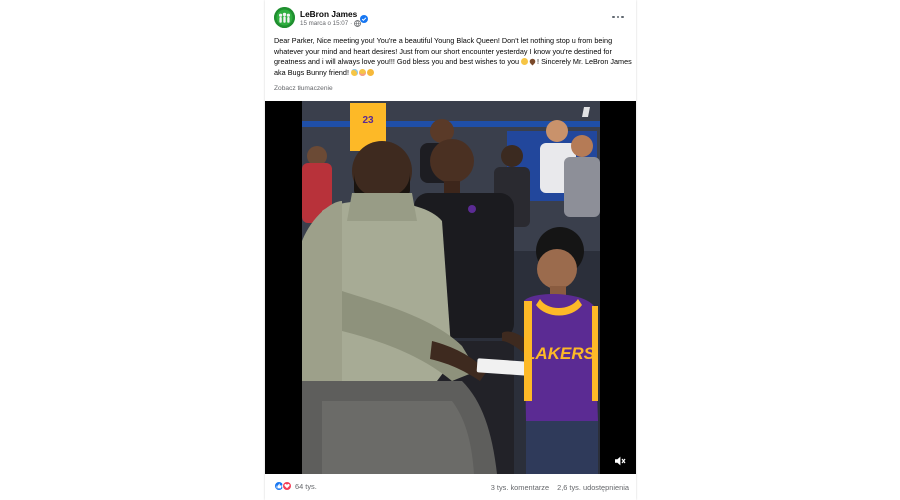 This screenshot has height=500, width=900. What do you see at coordinates (450, 18) in the screenshot?
I see `post-header: LeBron James 15 marca o 15:07 ·` at bounding box center [450, 18].